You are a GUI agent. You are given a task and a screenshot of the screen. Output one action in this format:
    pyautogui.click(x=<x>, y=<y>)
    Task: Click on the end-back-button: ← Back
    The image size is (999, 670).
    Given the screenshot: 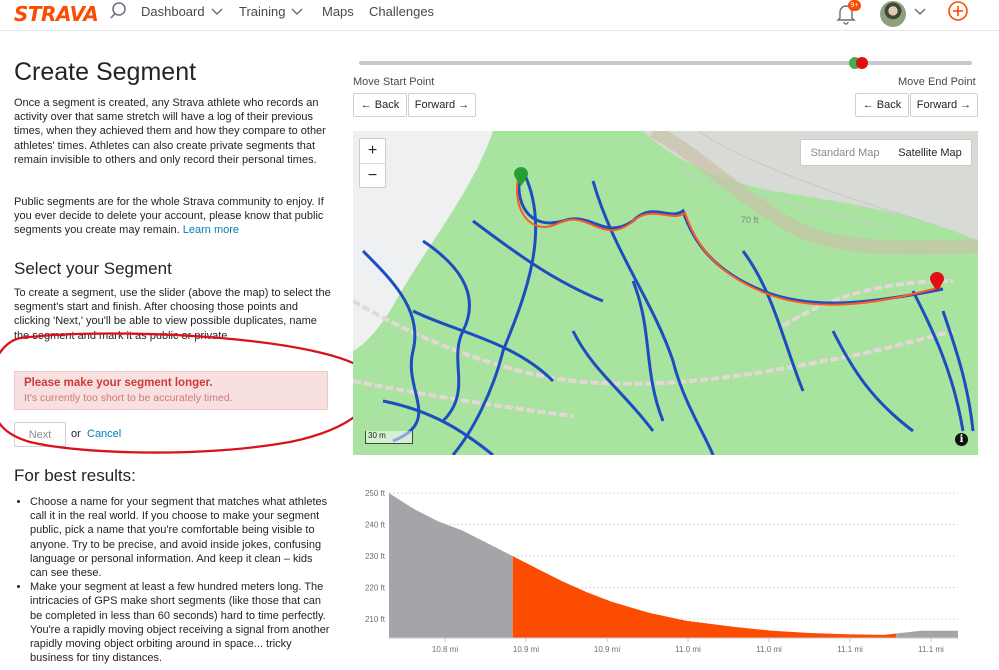 What is the action you would take?
    pyautogui.click(x=882, y=105)
    